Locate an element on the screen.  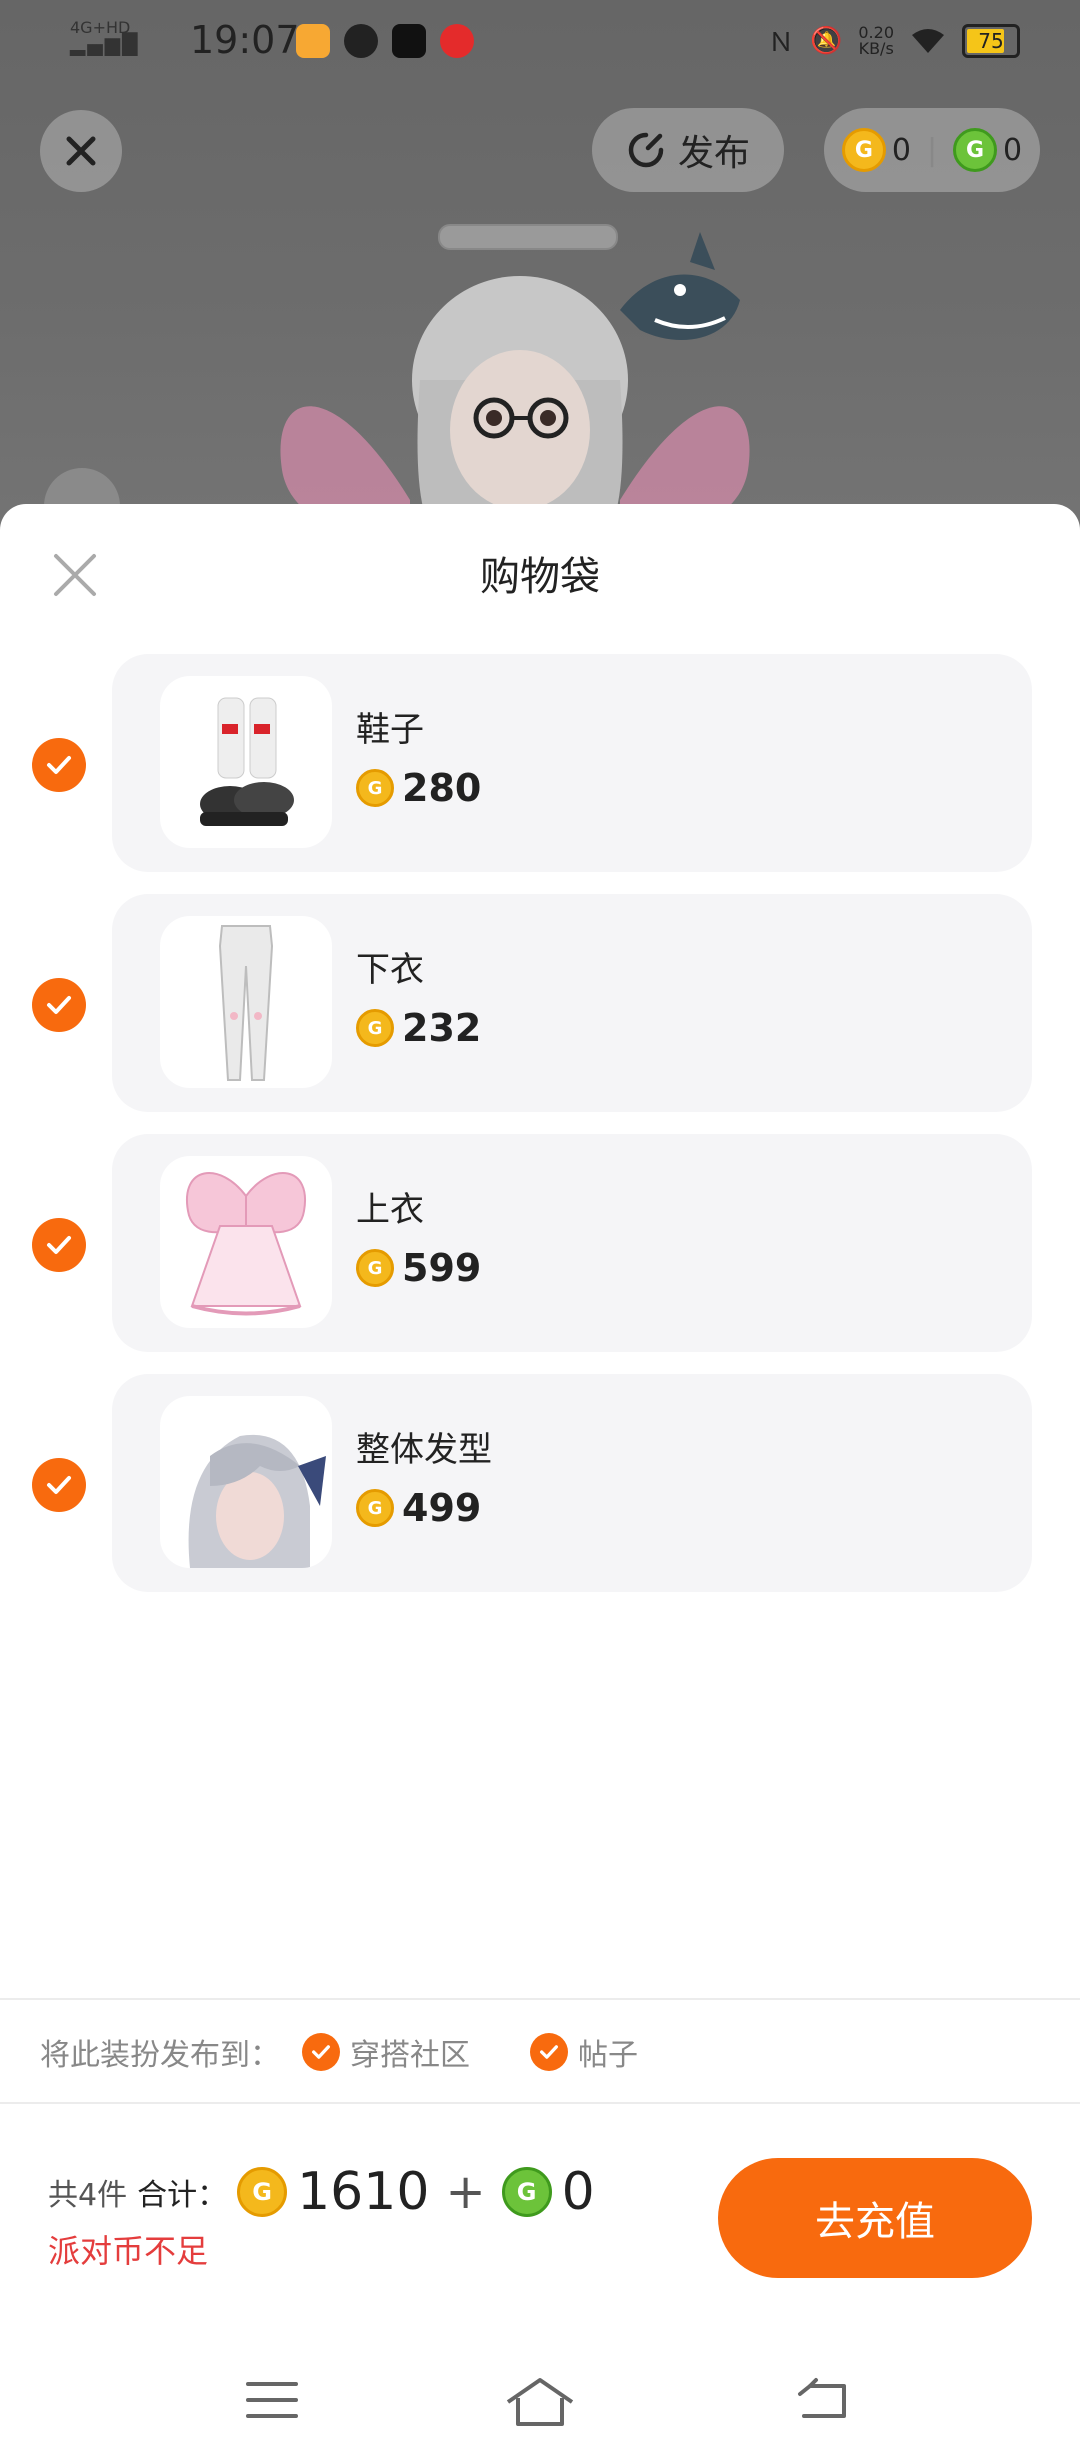
item-checkbox-shoes is located at coordinates (59, 765).